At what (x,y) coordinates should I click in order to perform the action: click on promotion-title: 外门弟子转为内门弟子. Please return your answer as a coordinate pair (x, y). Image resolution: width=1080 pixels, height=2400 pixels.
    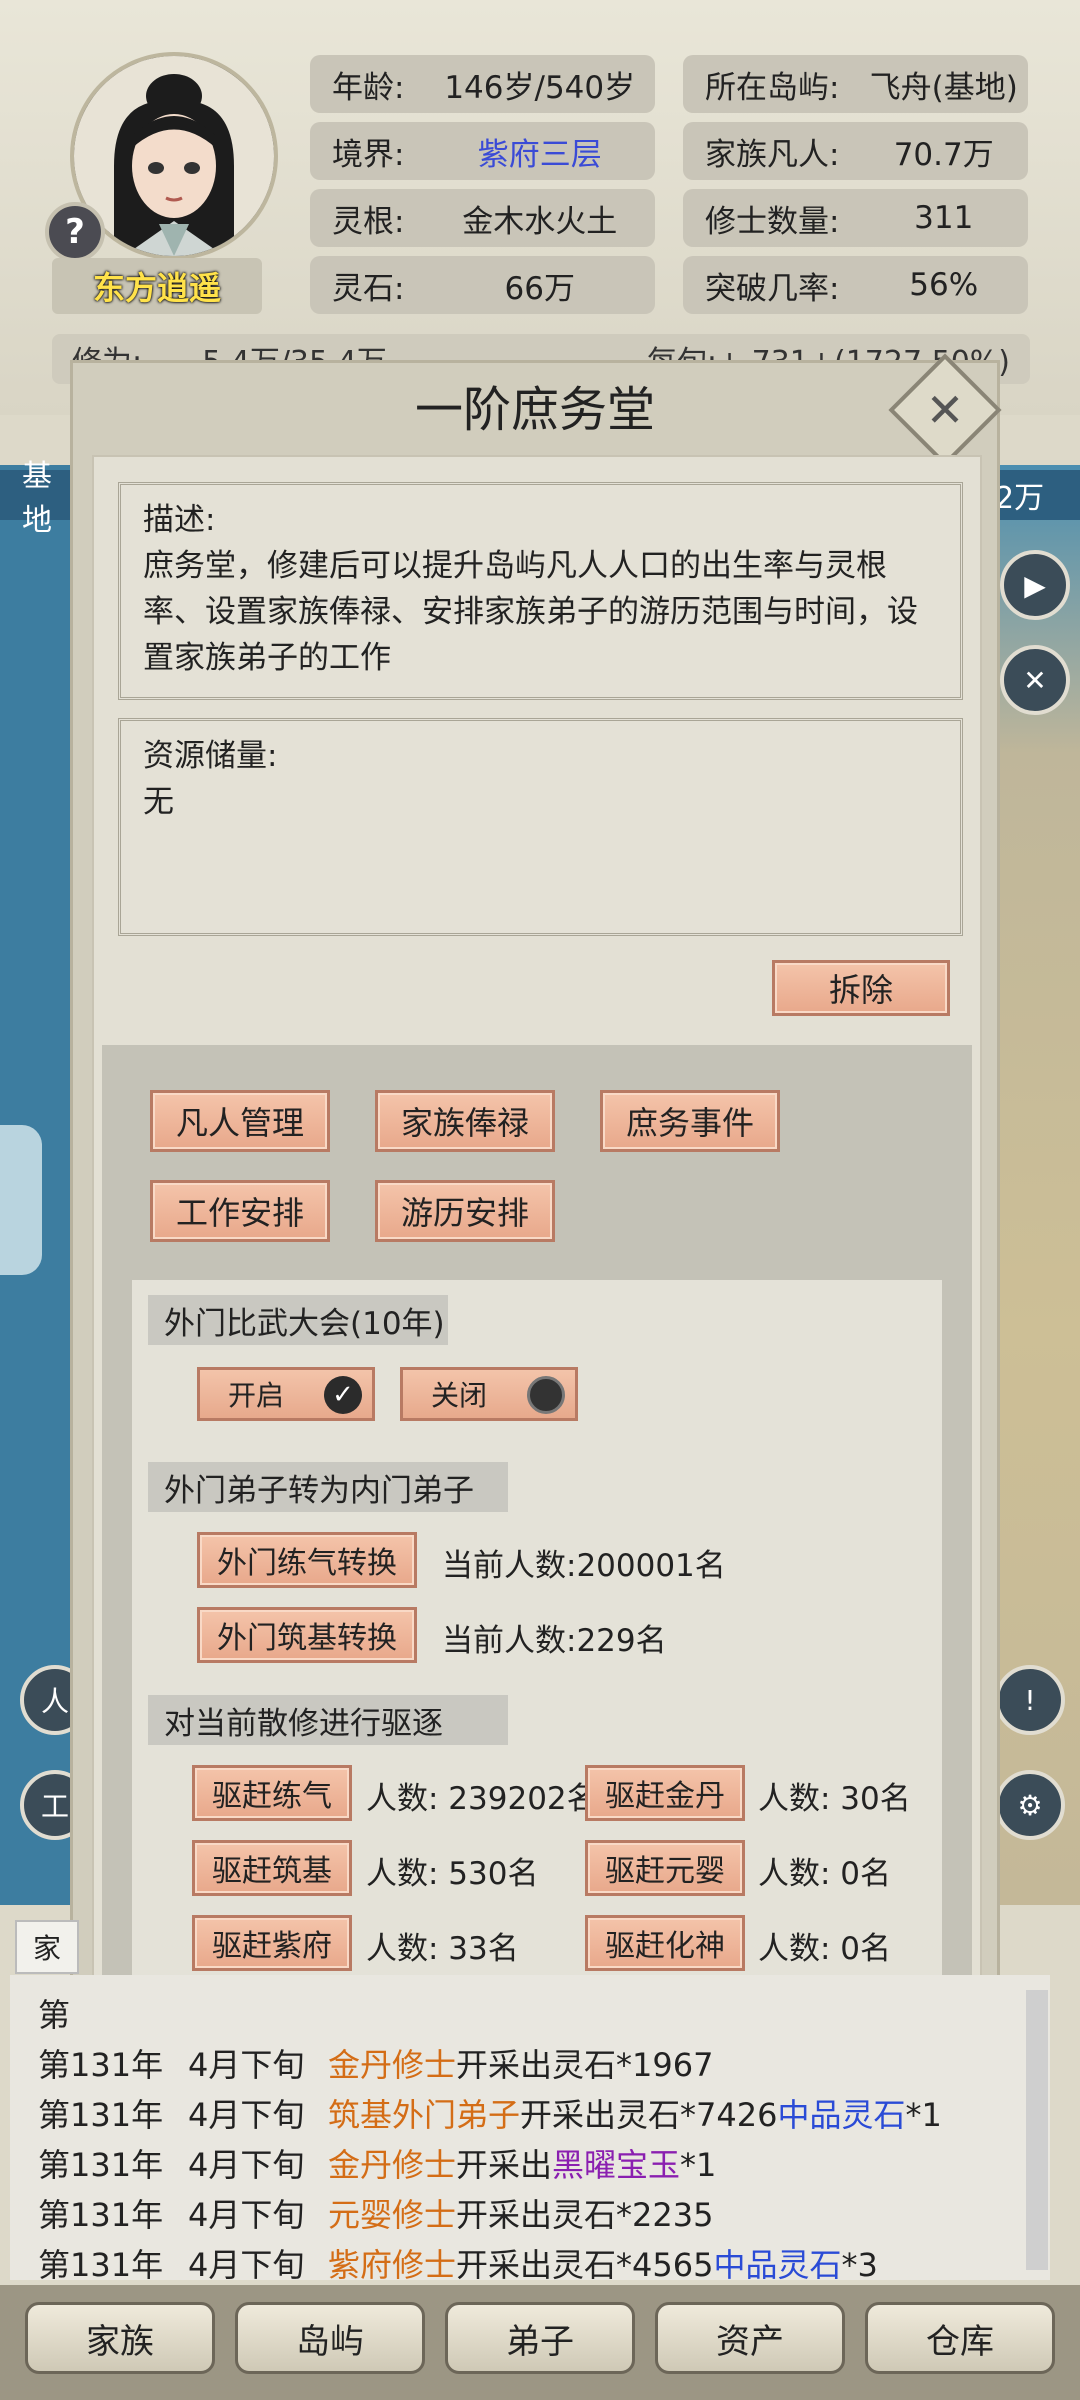
    Looking at the image, I should click on (328, 1487).